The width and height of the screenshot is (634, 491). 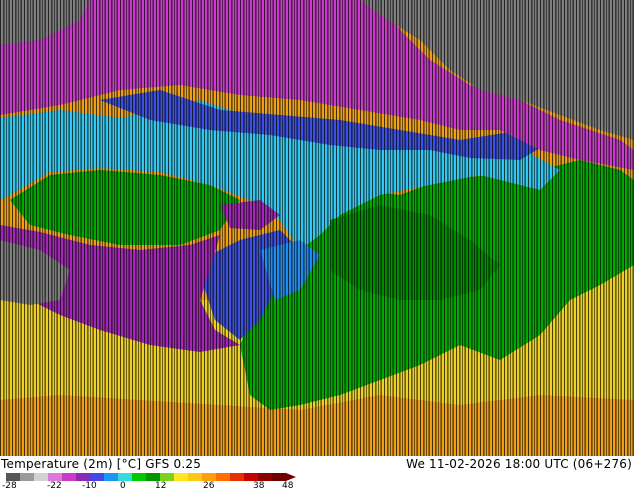 What do you see at coordinates (291, 477) in the screenshot?
I see `color-scale-arrow` at bounding box center [291, 477].